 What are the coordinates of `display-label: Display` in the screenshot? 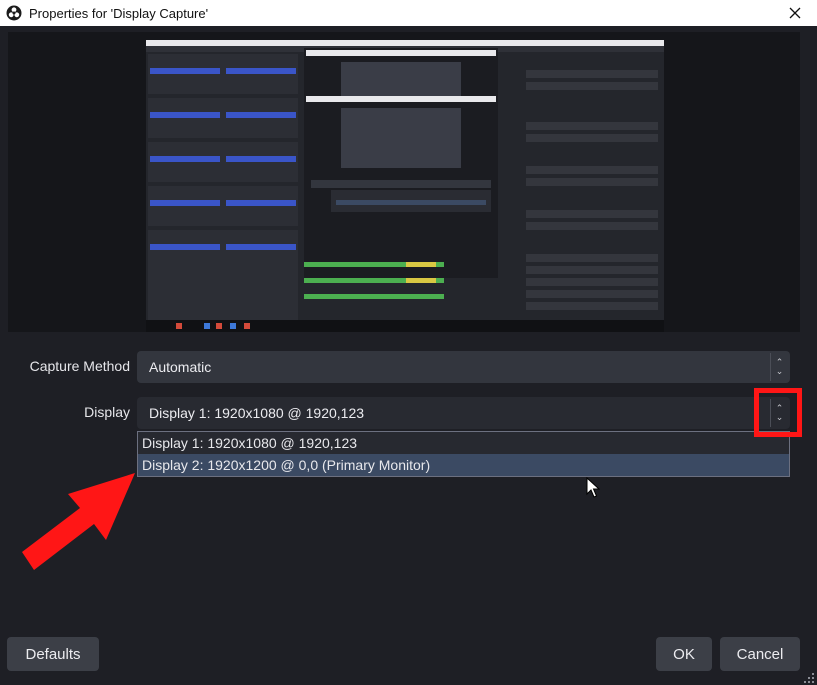 It's located at (107, 412).